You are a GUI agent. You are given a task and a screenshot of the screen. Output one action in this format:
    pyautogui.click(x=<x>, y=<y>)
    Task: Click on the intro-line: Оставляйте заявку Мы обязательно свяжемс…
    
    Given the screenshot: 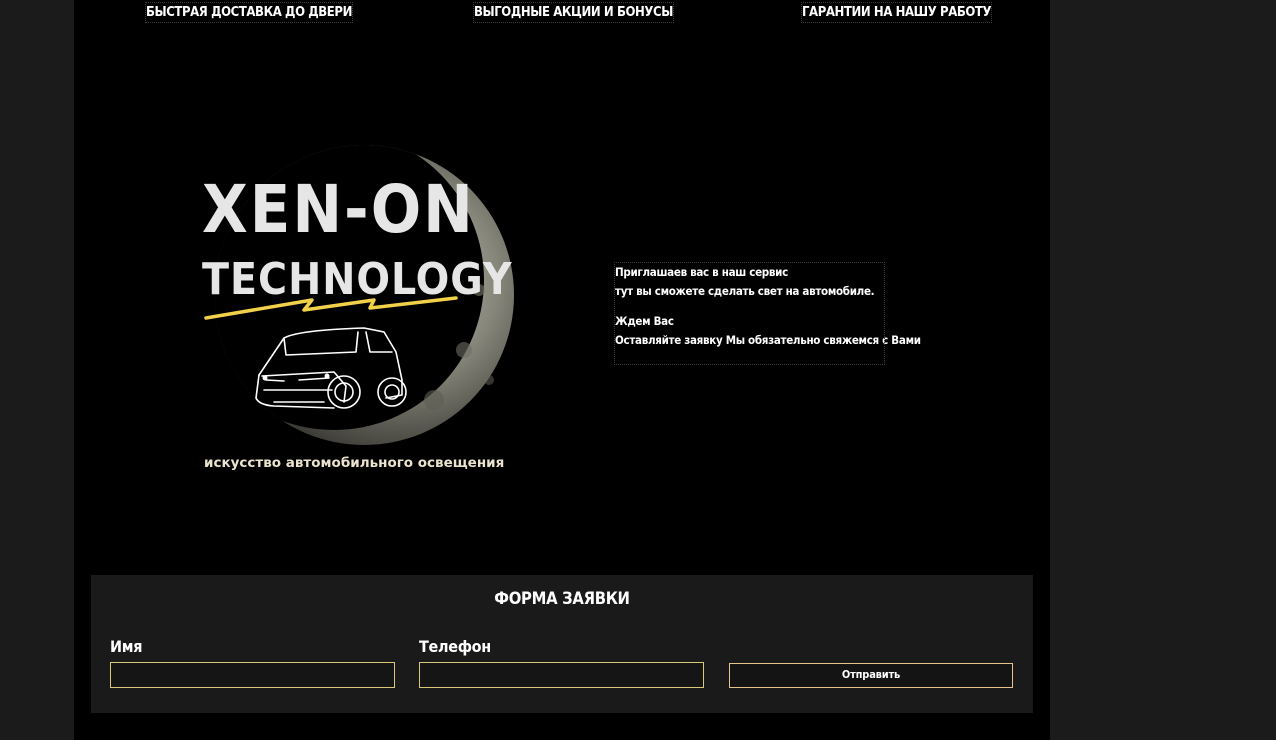 What is the action you would take?
    pyautogui.click(x=768, y=340)
    